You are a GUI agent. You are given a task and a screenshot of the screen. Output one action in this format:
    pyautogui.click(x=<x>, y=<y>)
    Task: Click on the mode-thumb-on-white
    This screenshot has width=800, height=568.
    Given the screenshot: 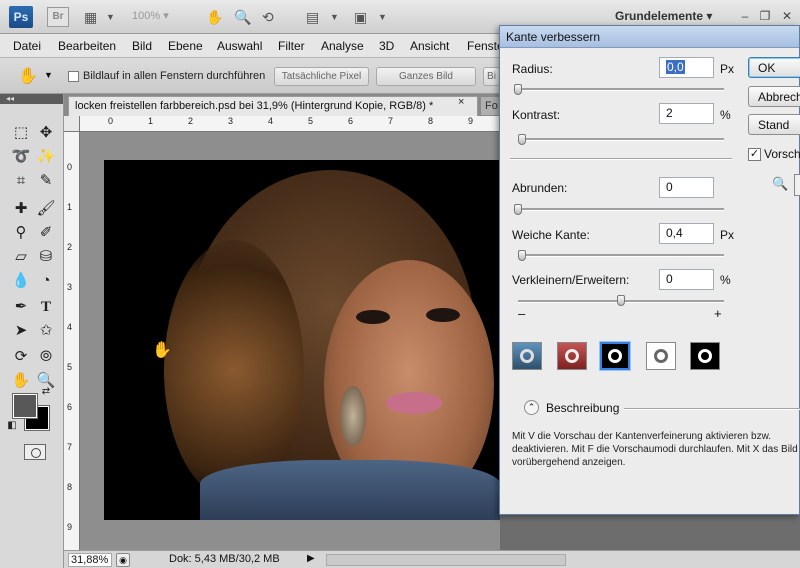 What is the action you would take?
    pyautogui.click(x=661, y=356)
    